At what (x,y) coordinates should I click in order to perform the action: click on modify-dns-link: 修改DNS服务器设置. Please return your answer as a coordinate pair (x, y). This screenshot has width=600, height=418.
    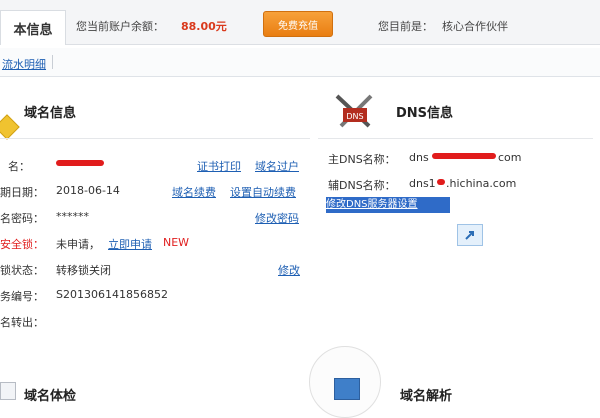
    Looking at the image, I should click on (388, 205).